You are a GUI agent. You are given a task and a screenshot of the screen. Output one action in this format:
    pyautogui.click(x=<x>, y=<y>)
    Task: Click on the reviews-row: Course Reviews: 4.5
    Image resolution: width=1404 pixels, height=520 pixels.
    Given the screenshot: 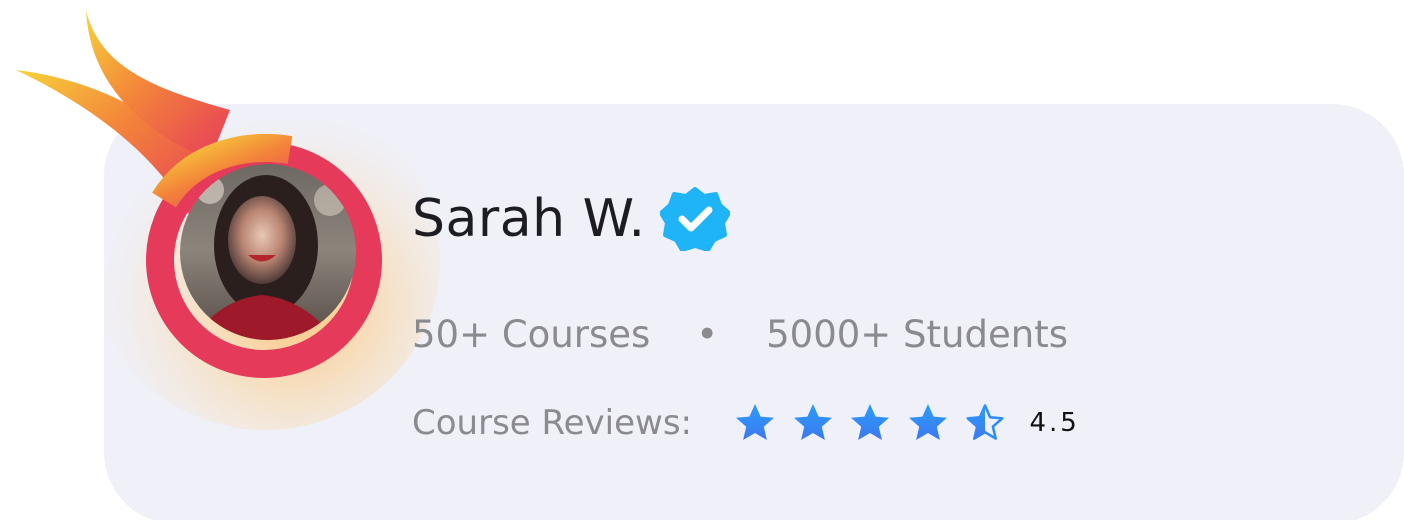 What is the action you would take?
    pyautogui.click(x=746, y=423)
    